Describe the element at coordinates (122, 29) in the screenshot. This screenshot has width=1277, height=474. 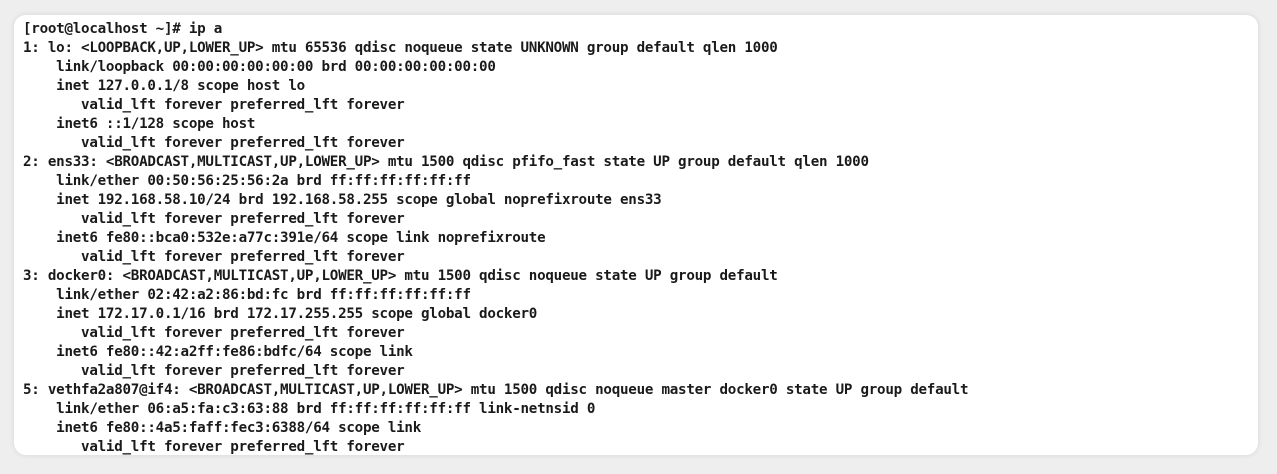
I see `terminal-prompt-line: [root@localhost ~]# ip a` at that location.